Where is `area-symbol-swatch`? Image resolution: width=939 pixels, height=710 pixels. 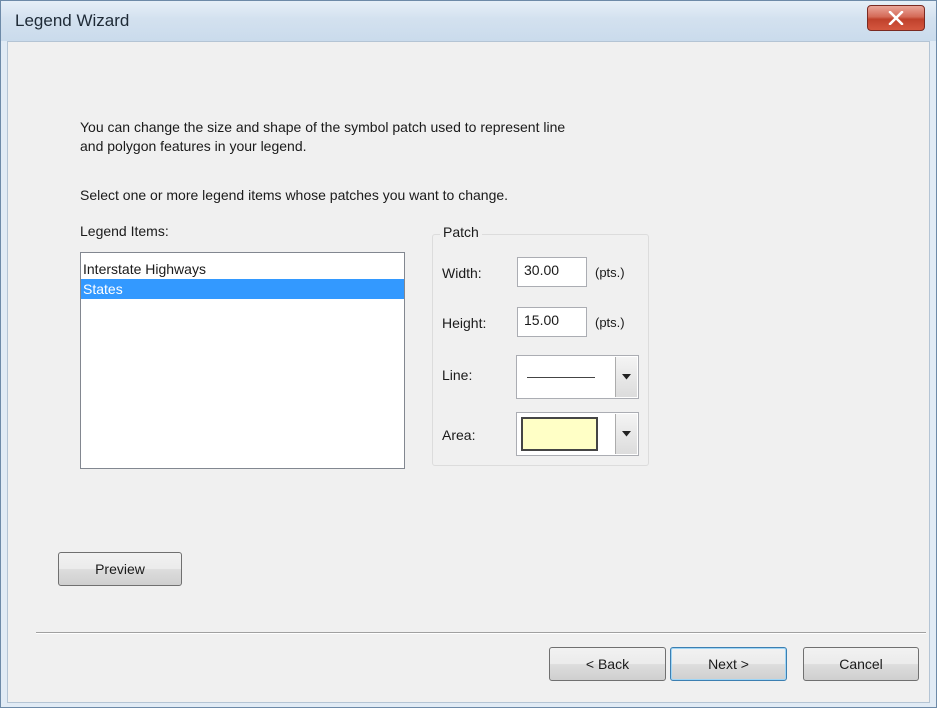 area-symbol-swatch is located at coordinates (559, 434).